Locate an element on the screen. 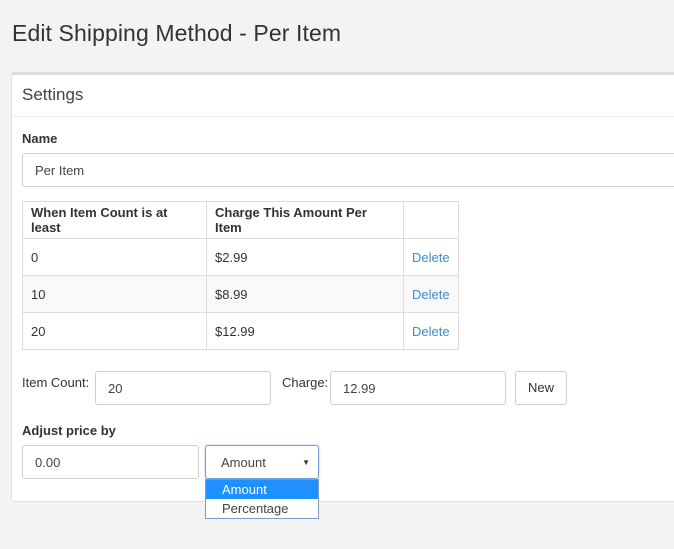 The width and height of the screenshot is (674, 549). cell-count: 0 is located at coordinates (114, 257).